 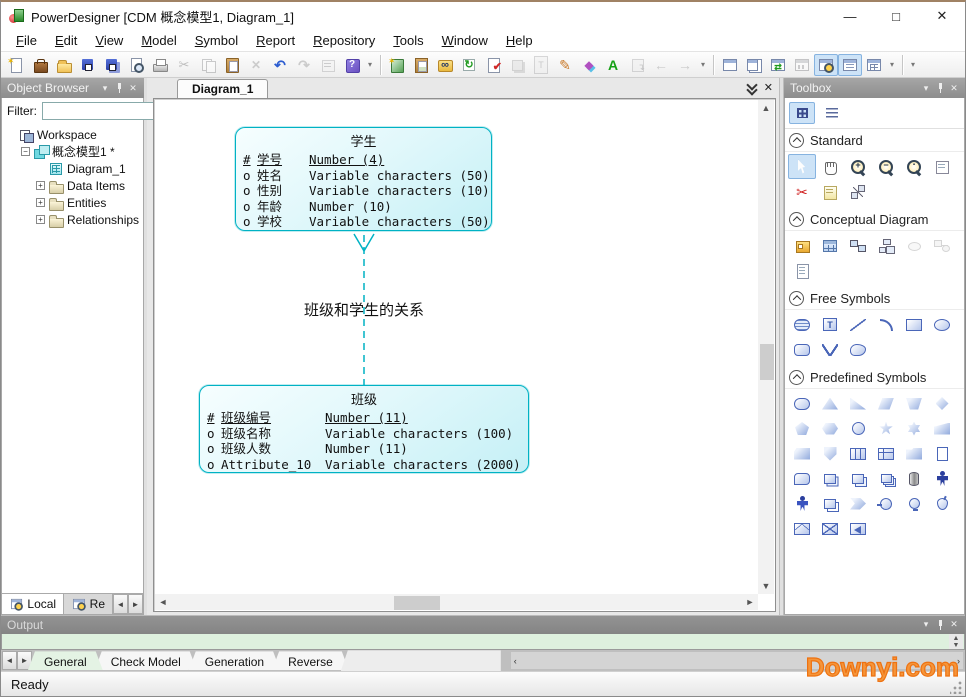 I want to click on output-tab: Reverse, so click(x=310, y=660).